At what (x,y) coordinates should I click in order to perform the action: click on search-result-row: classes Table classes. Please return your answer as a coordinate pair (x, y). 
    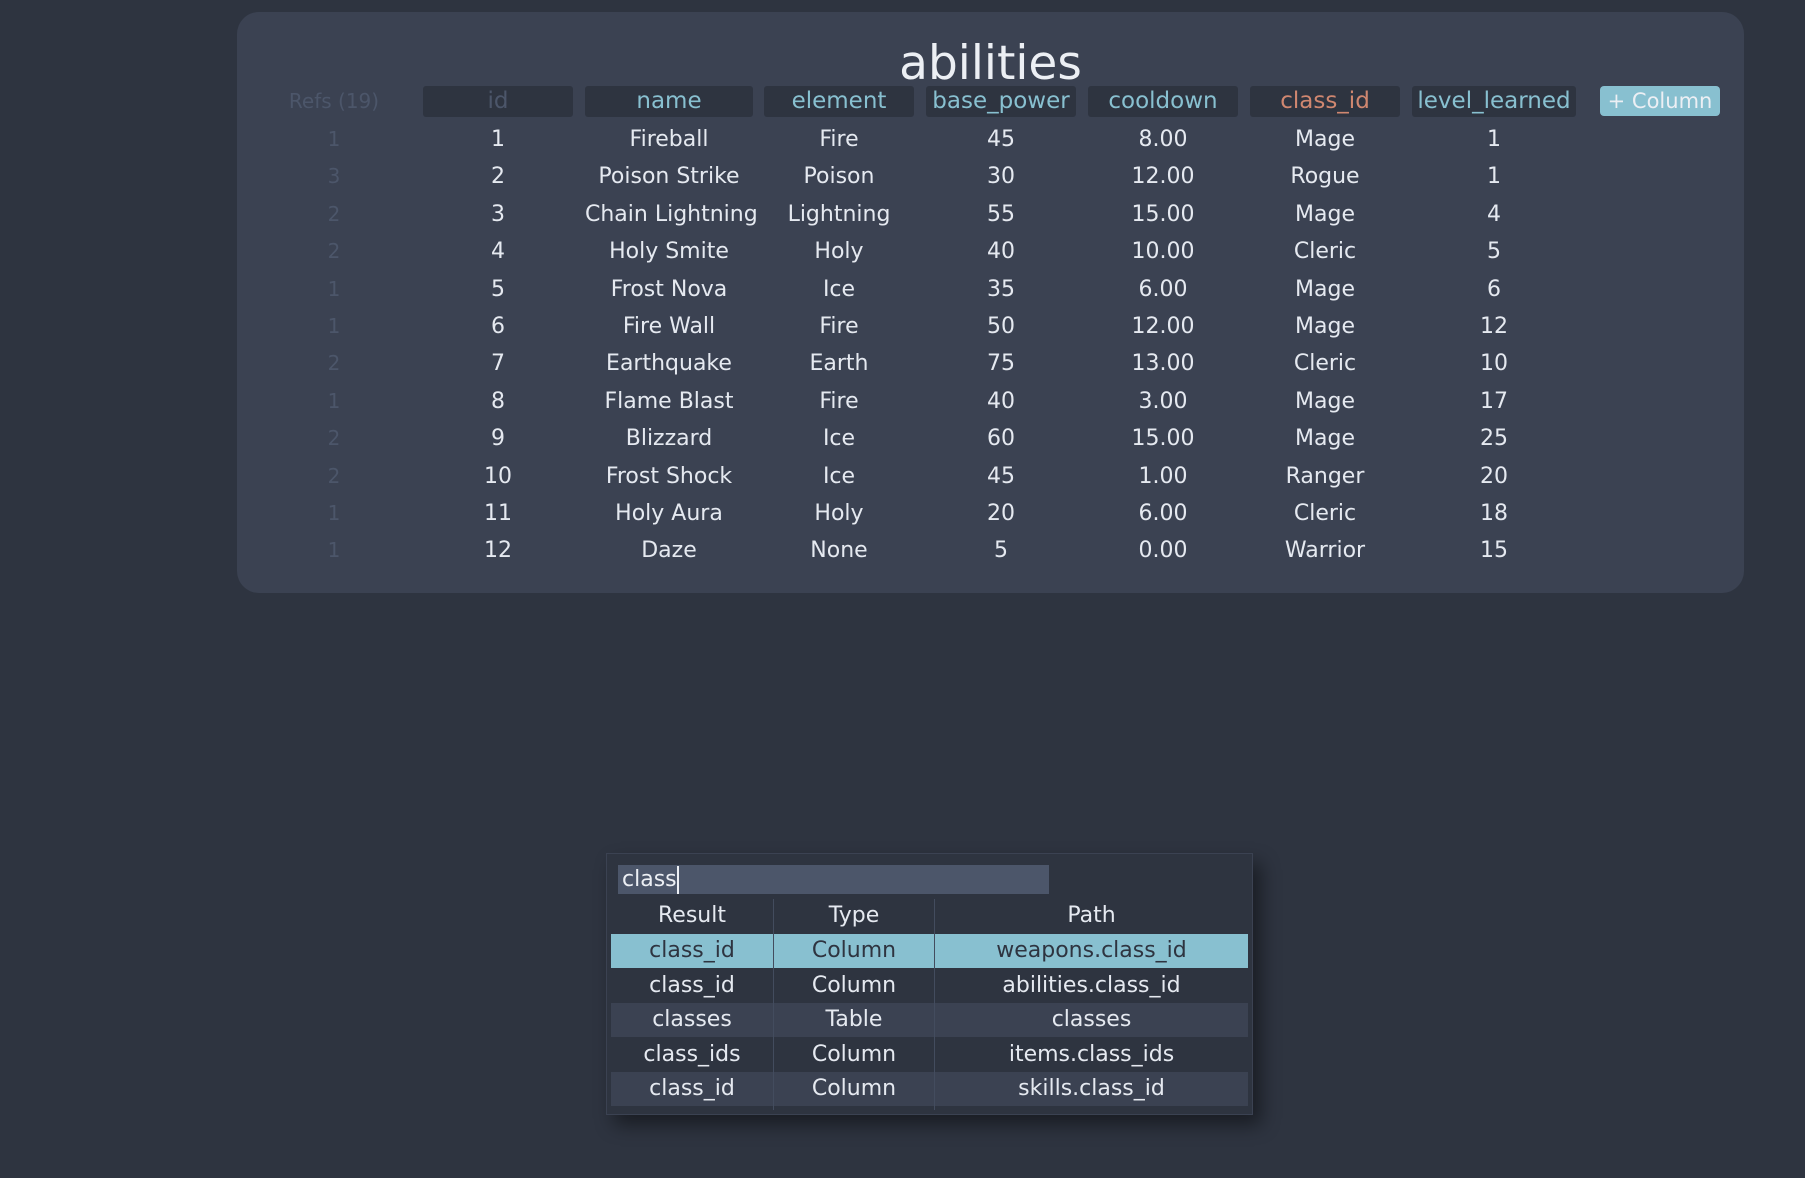
    Looking at the image, I should click on (929, 1020).